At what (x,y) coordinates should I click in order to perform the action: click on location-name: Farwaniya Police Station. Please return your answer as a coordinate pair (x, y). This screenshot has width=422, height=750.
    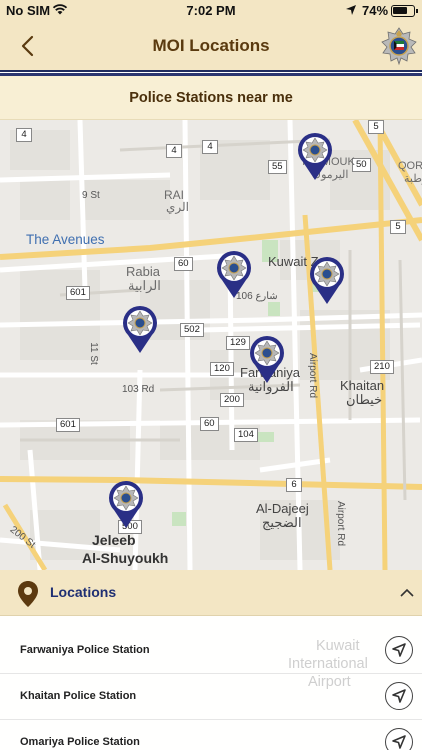
    Looking at the image, I should click on (85, 650).